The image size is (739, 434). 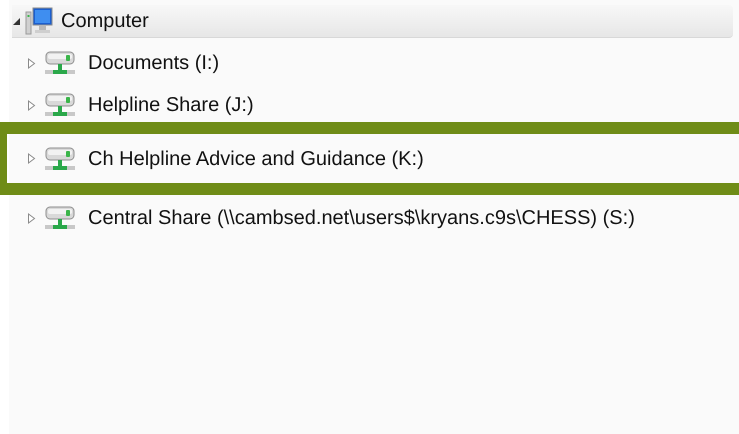 I want to click on tree-item: Ch Helpline Advice and Guidance (K:), so click(x=256, y=158).